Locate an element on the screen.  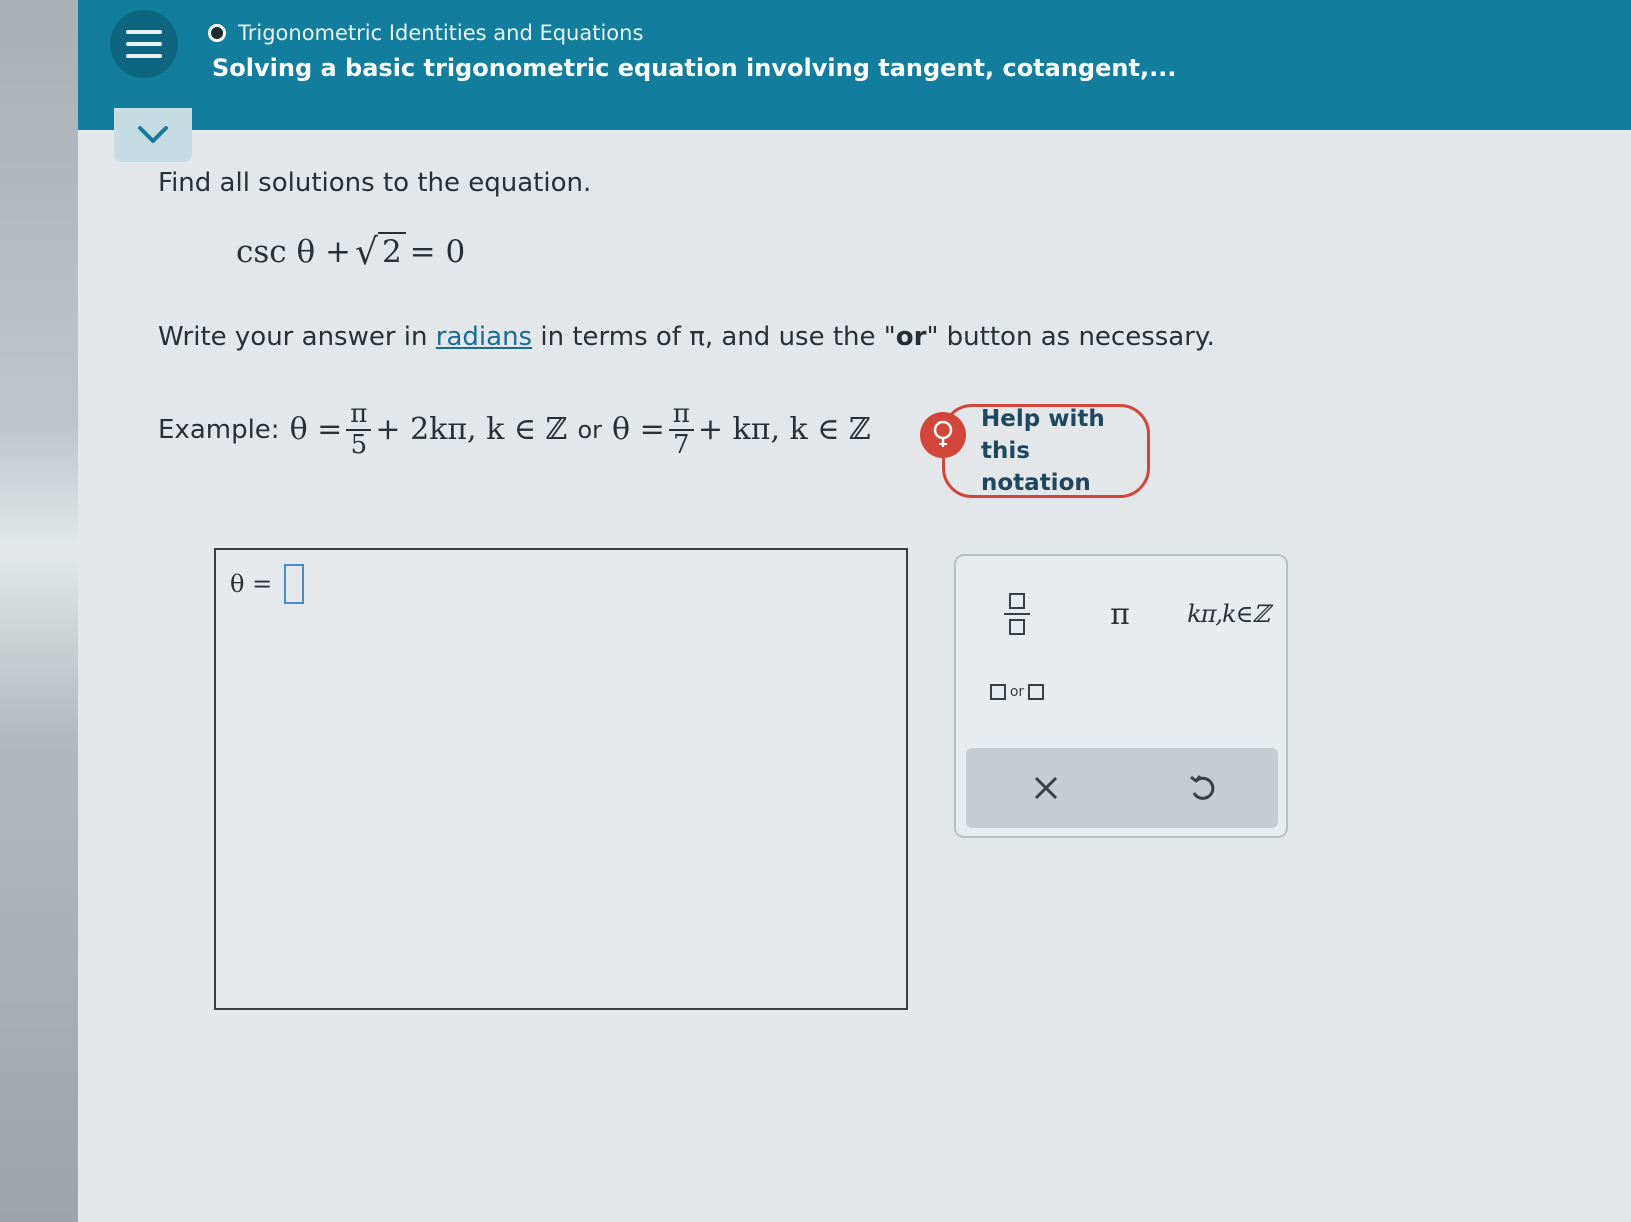
radicand: 2 is located at coordinates (391, 251).